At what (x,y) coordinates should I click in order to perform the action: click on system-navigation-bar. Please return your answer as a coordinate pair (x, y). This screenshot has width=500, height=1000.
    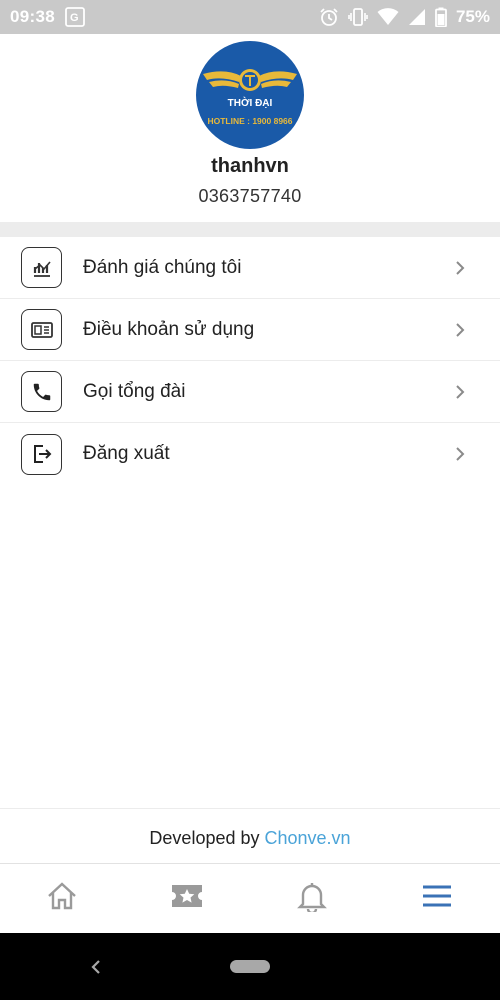
    Looking at the image, I should click on (250, 966).